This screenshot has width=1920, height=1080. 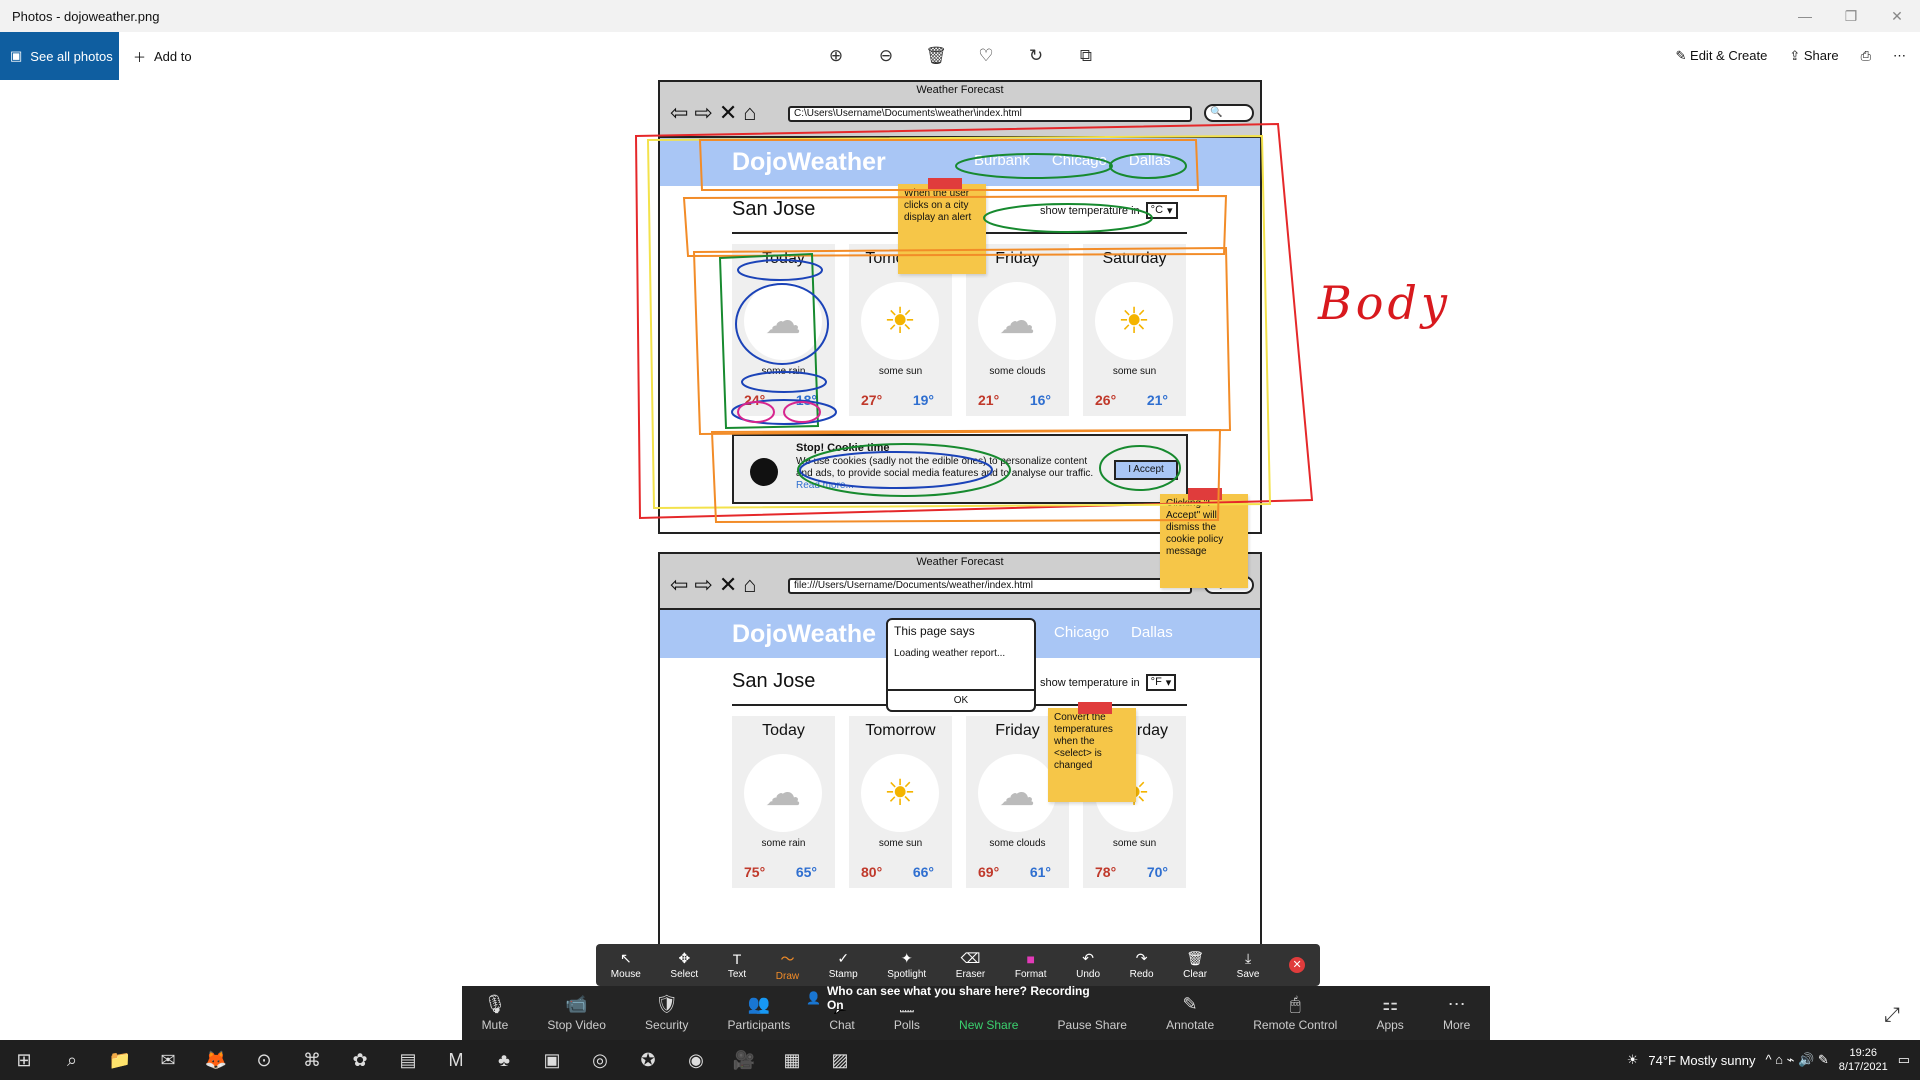 What do you see at coordinates (600, 1060) in the screenshot?
I see `app-icon: ◎` at bounding box center [600, 1060].